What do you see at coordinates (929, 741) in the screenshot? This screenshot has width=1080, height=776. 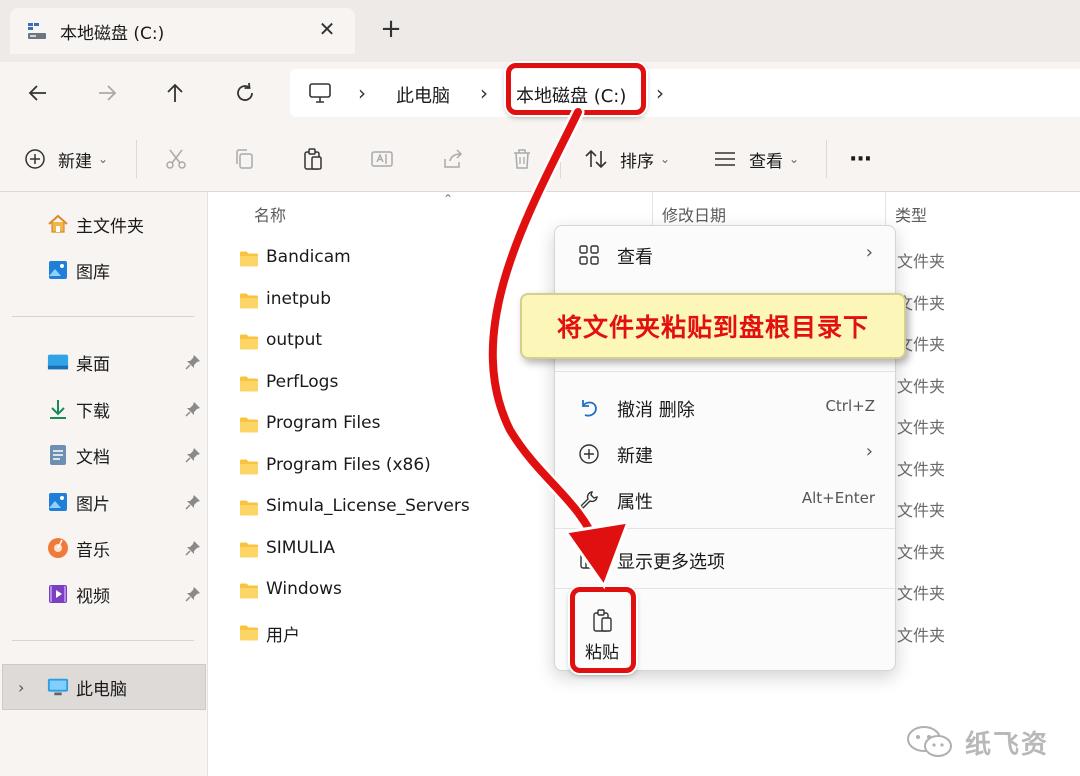 I see `wechat-icon` at bounding box center [929, 741].